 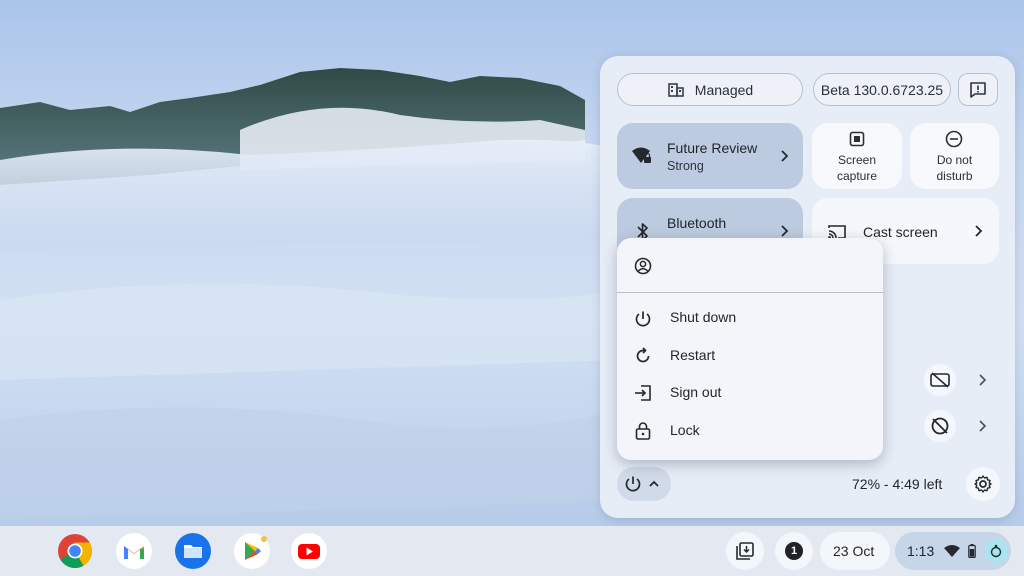 What do you see at coordinates (644, 484) in the screenshot?
I see `power-button` at bounding box center [644, 484].